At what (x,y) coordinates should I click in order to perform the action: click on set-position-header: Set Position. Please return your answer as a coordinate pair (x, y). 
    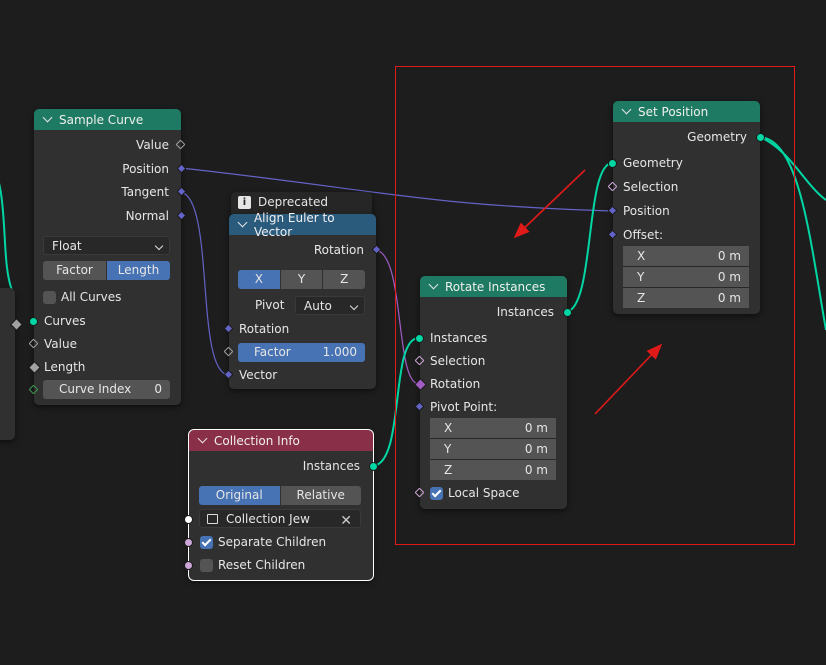
    Looking at the image, I should click on (686, 111).